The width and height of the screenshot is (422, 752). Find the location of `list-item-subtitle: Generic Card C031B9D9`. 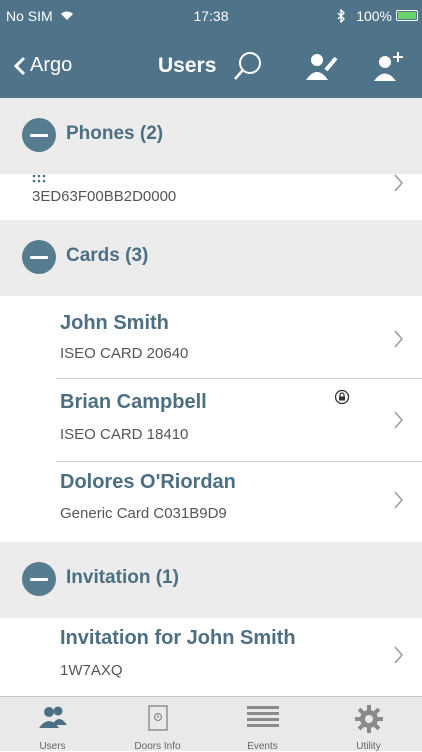

list-item-subtitle: Generic Card C031B9D9 is located at coordinates (143, 513).